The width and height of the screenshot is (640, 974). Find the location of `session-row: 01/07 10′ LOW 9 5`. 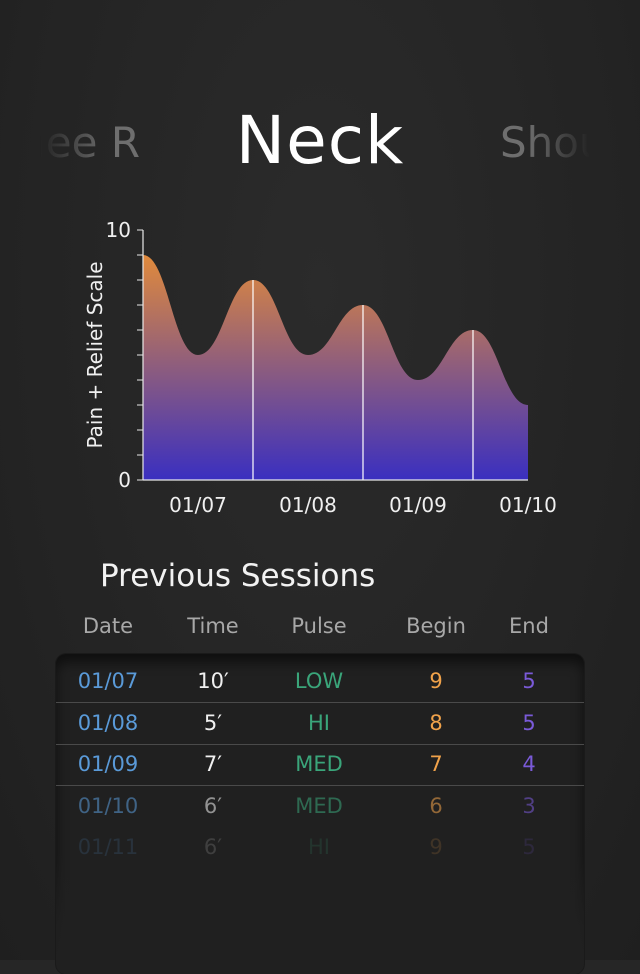

session-row: 01/07 10′ LOW 9 5 is located at coordinates (320, 682).